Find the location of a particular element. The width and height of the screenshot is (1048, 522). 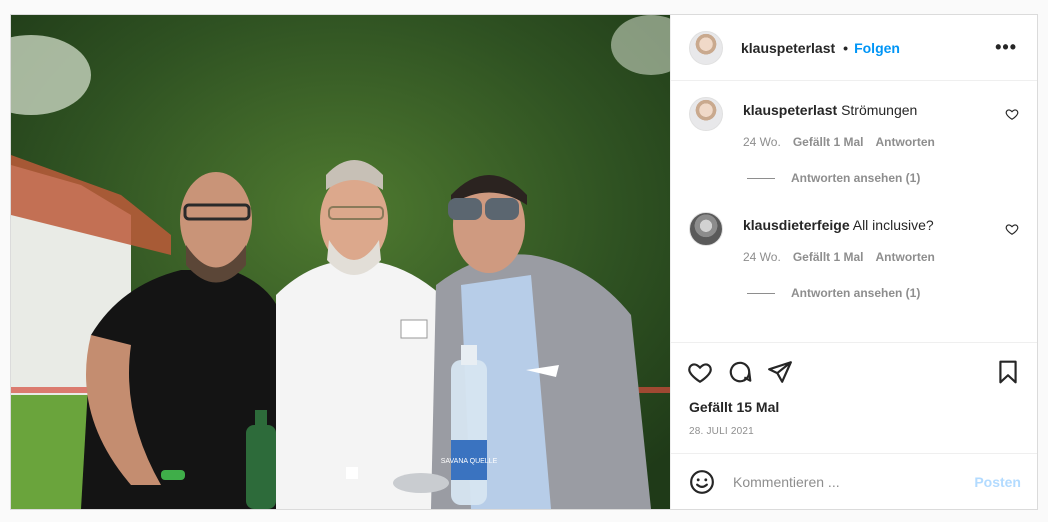

comment-text-line: klausdieterfeige All inclusive? is located at coordinates (882, 225).